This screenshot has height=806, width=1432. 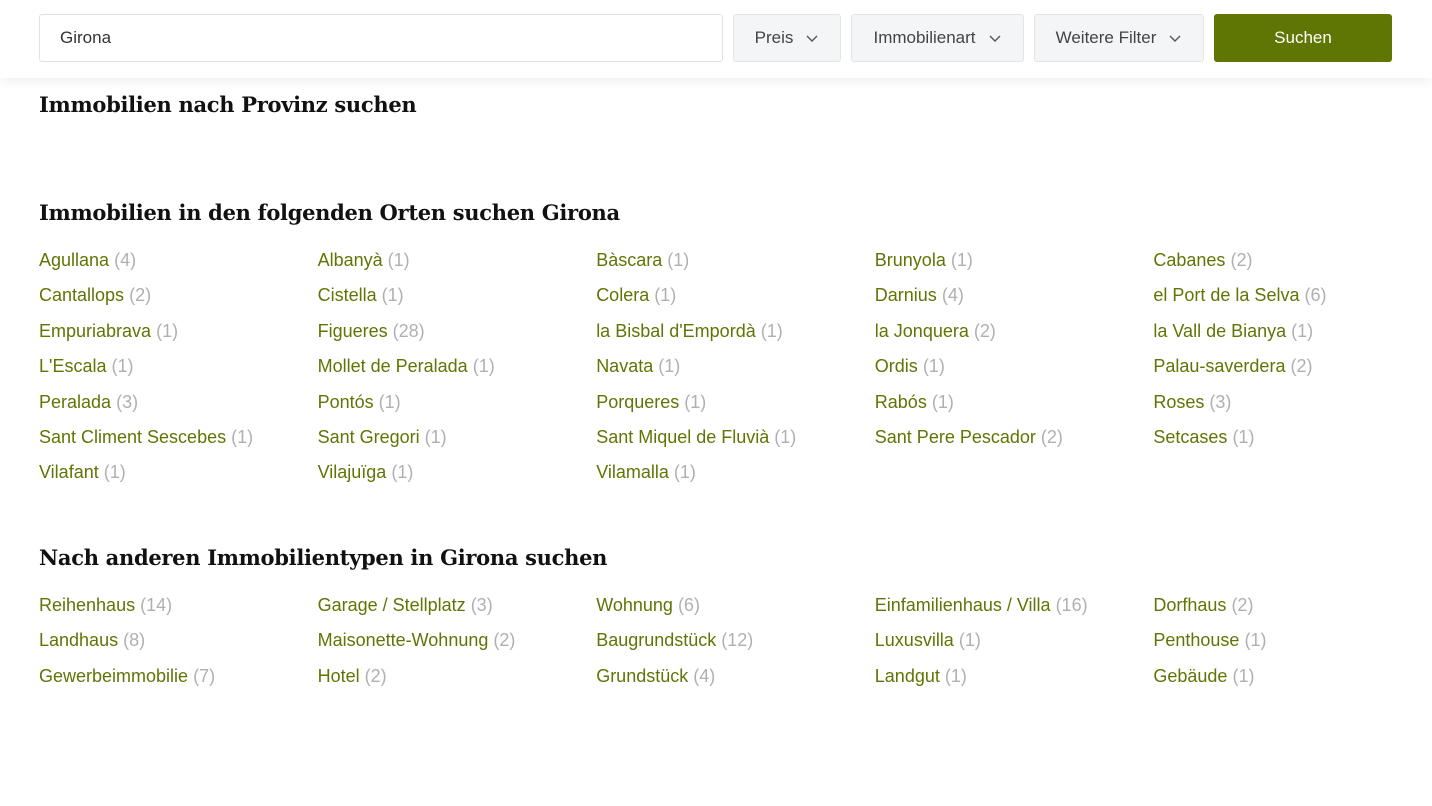 What do you see at coordinates (204, 675) in the screenshot?
I see `typ-count: (7)` at bounding box center [204, 675].